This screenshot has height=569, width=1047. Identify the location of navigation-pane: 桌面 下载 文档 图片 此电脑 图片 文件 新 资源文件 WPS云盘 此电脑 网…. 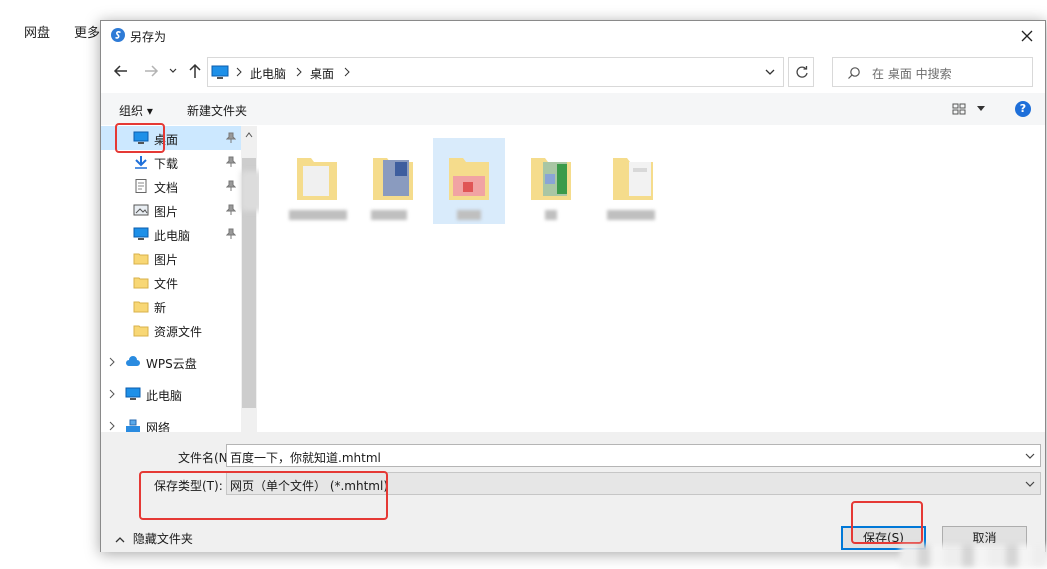
(180, 279).